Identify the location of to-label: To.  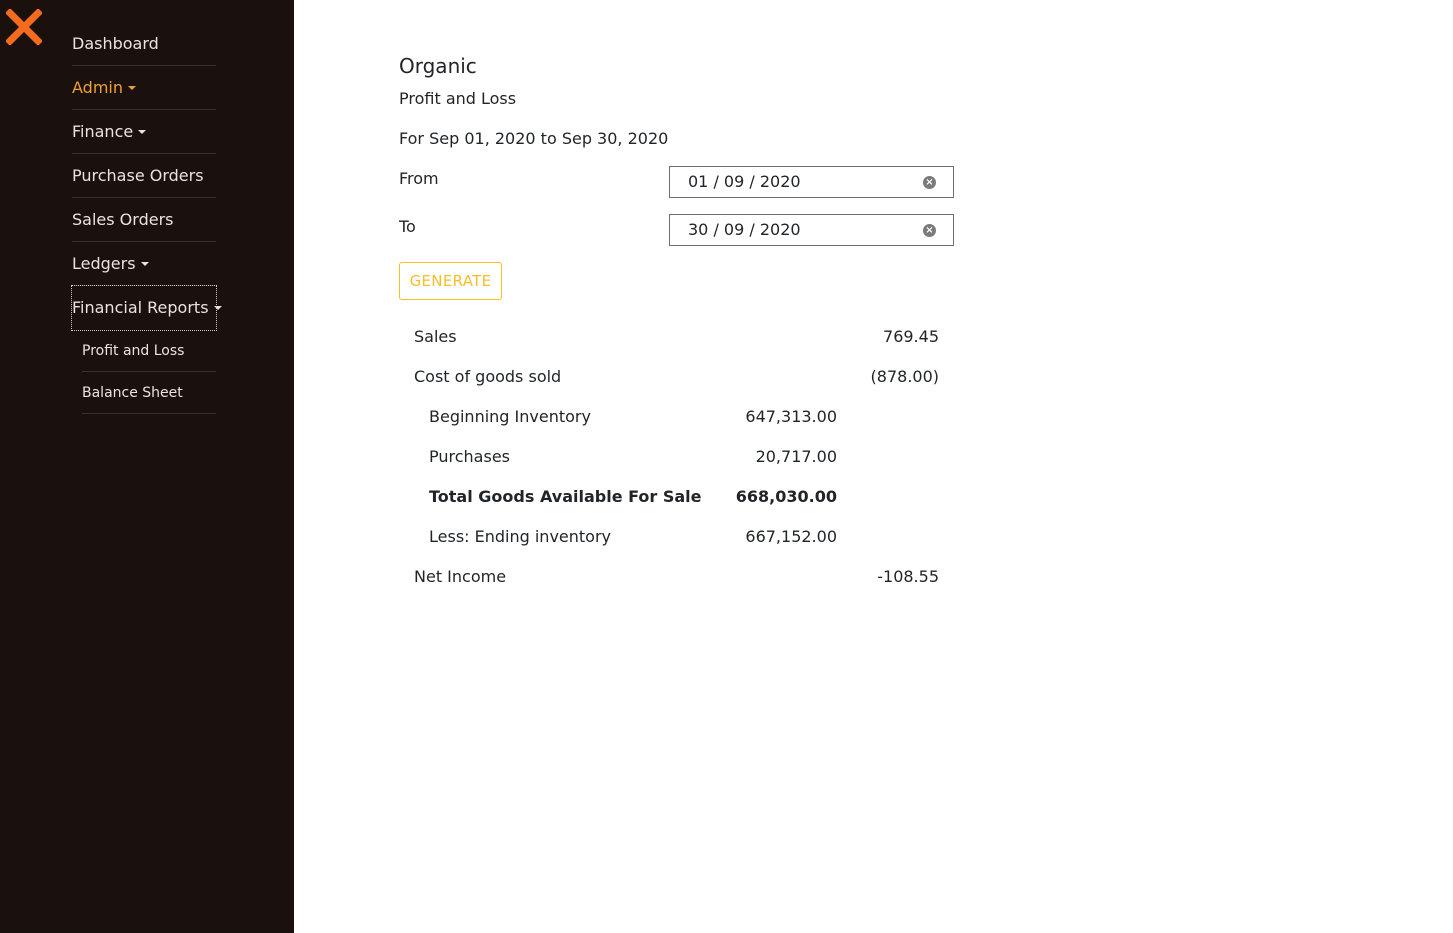
(407, 226).